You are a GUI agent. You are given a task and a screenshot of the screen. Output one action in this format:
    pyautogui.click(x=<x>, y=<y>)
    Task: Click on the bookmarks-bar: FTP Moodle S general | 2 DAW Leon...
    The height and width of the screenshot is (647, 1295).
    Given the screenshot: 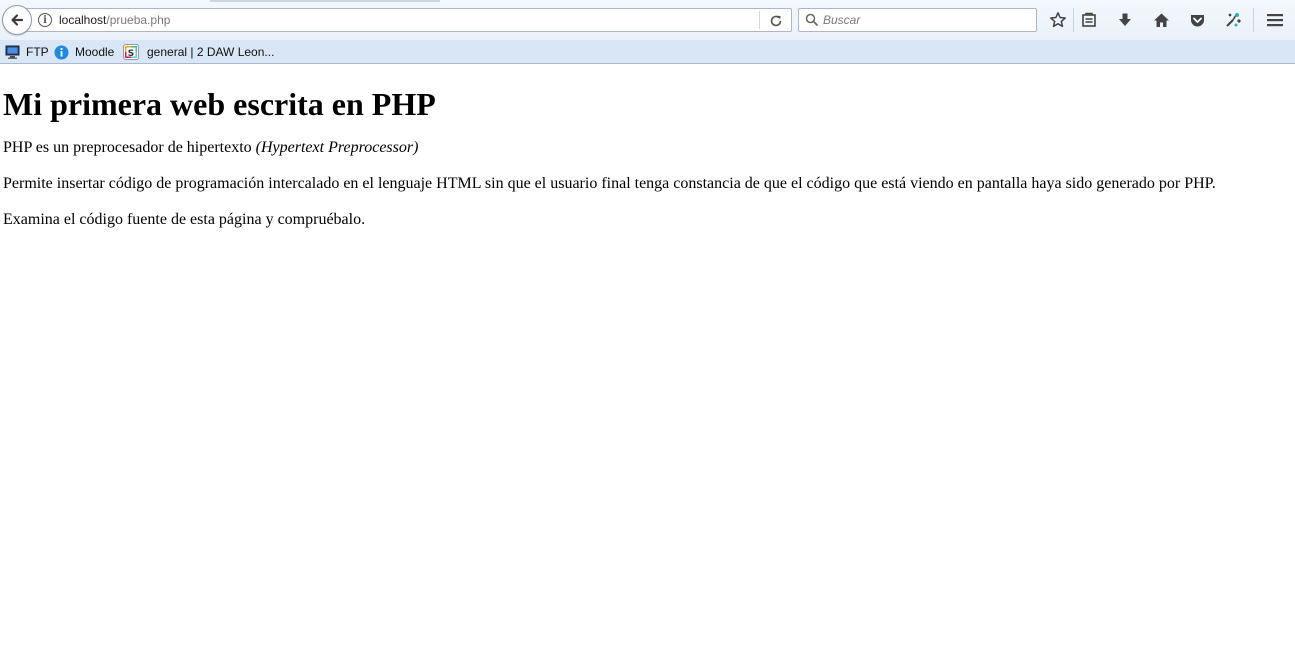 What is the action you would take?
    pyautogui.click(x=647, y=52)
    